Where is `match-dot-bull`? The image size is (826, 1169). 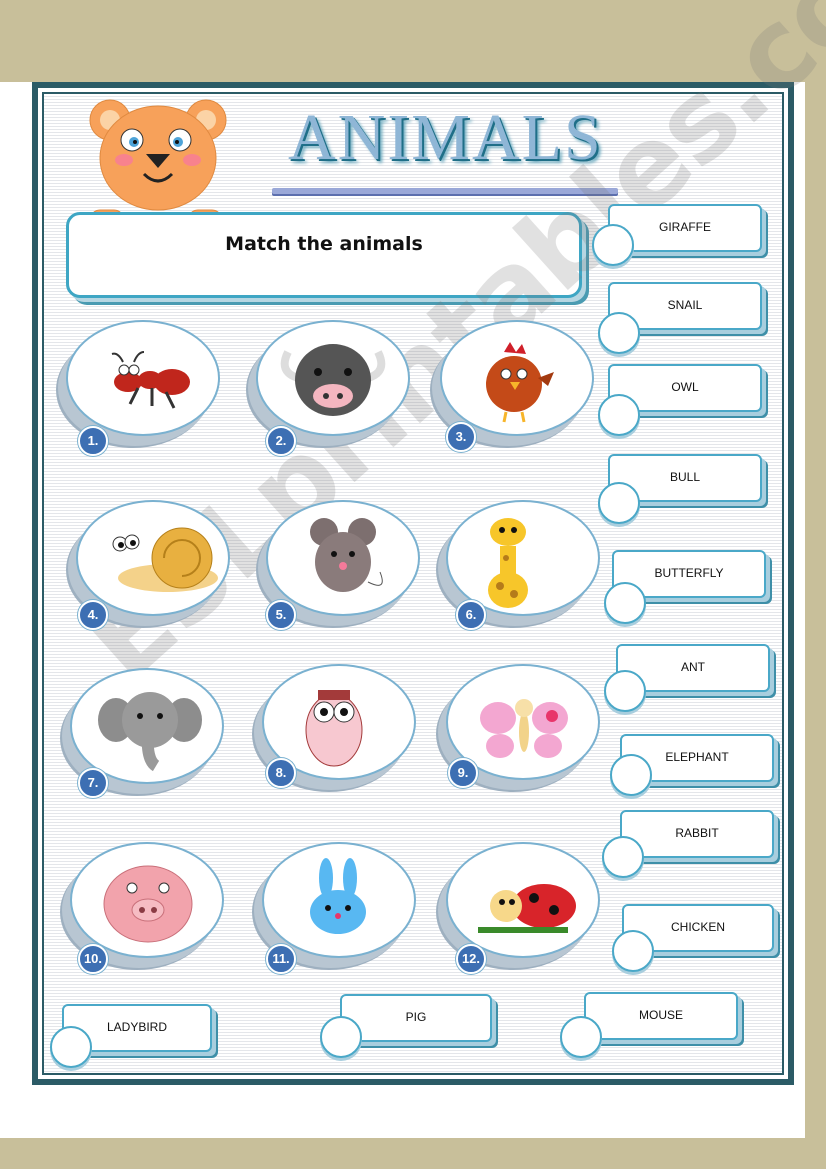 match-dot-bull is located at coordinates (619, 503).